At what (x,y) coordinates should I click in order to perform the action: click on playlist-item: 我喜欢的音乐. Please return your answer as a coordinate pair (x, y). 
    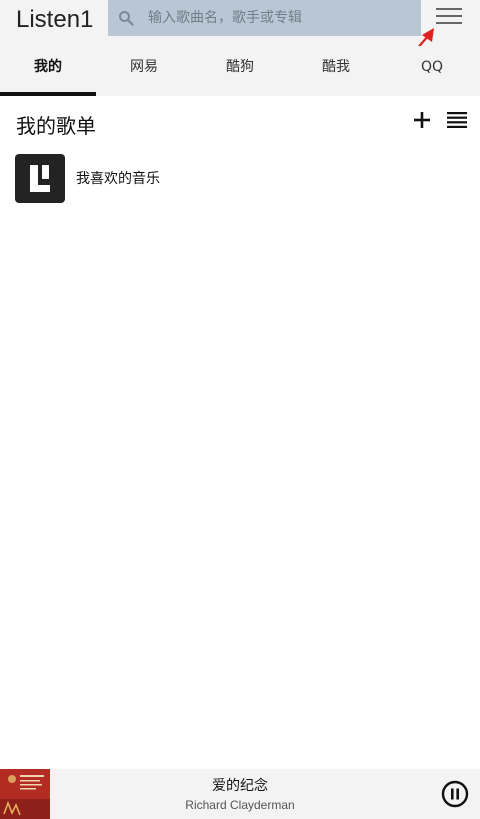
    Looking at the image, I should click on (240, 178).